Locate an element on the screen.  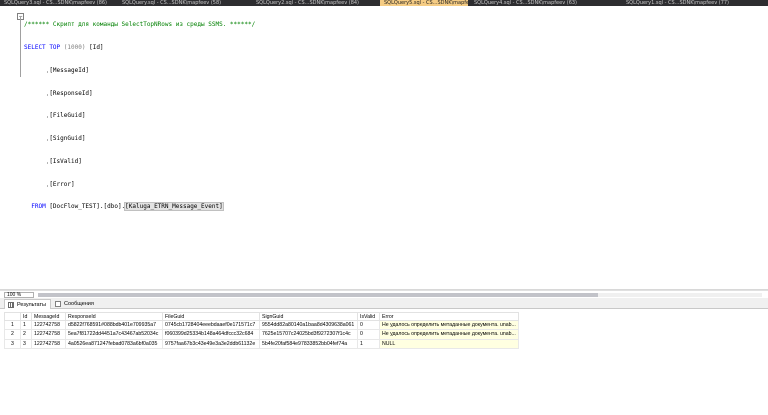
code-line-isvalid: ,[IsValid] is located at coordinates (139, 162).